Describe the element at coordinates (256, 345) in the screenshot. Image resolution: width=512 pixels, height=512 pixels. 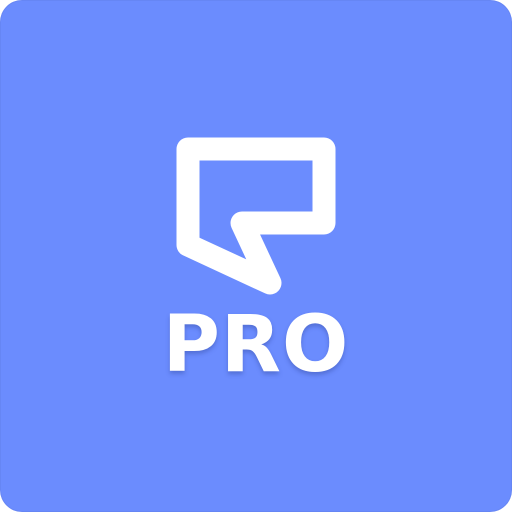
I see `pro-label: PRO` at that location.